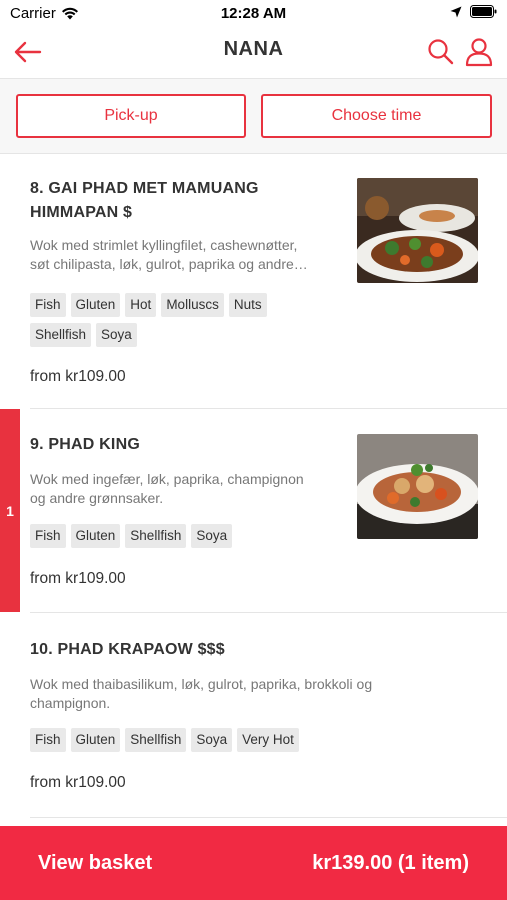  I want to click on allergen-tag: Molluscs, so click(192, 305).